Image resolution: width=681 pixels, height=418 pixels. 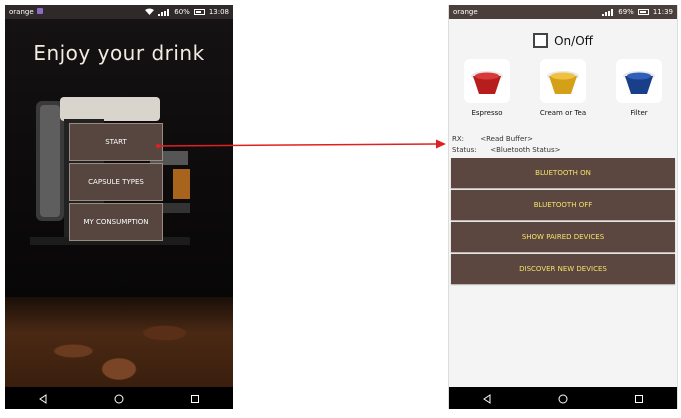 What do you see at coordinates (662, 12) in the screenshot?
I see `clock: 11:39` at bounding box center [662, 12].